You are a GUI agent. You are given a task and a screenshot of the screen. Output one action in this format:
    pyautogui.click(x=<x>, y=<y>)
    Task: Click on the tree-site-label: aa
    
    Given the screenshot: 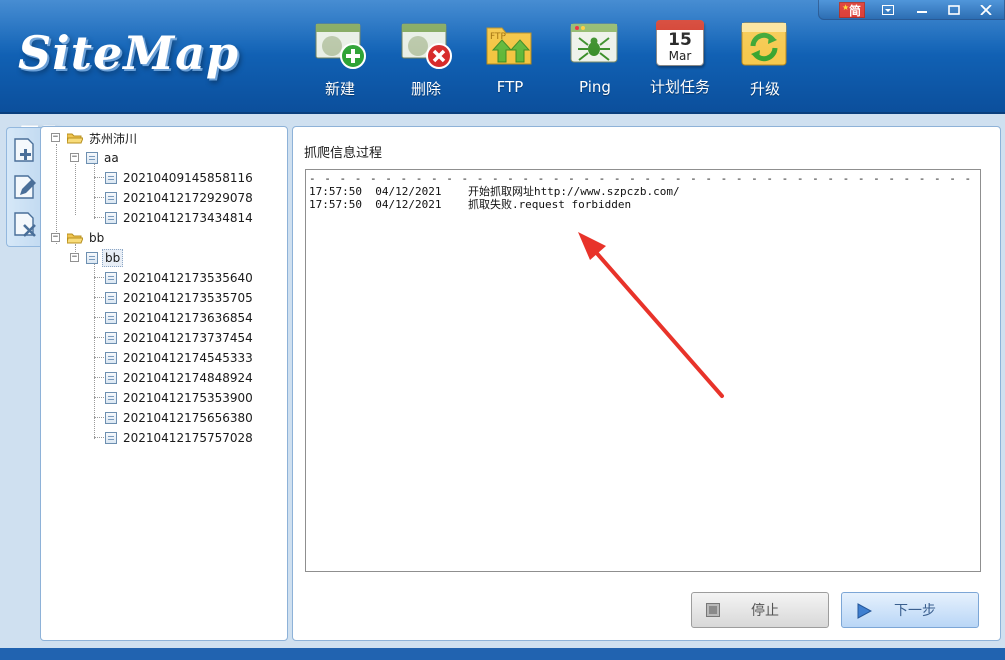 What is the action you would take?
    pyautogui.click(x=111, y=158)
    